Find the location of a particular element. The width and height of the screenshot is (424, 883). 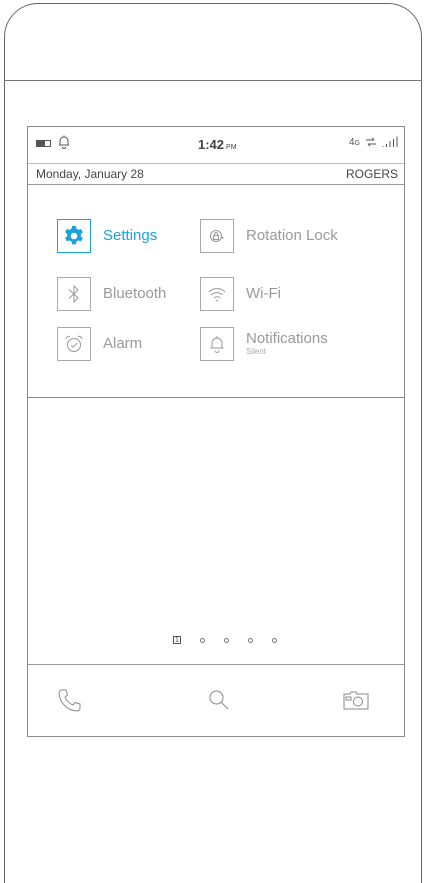

page-indicator-current: 1 is located at coordinates (177, 640).